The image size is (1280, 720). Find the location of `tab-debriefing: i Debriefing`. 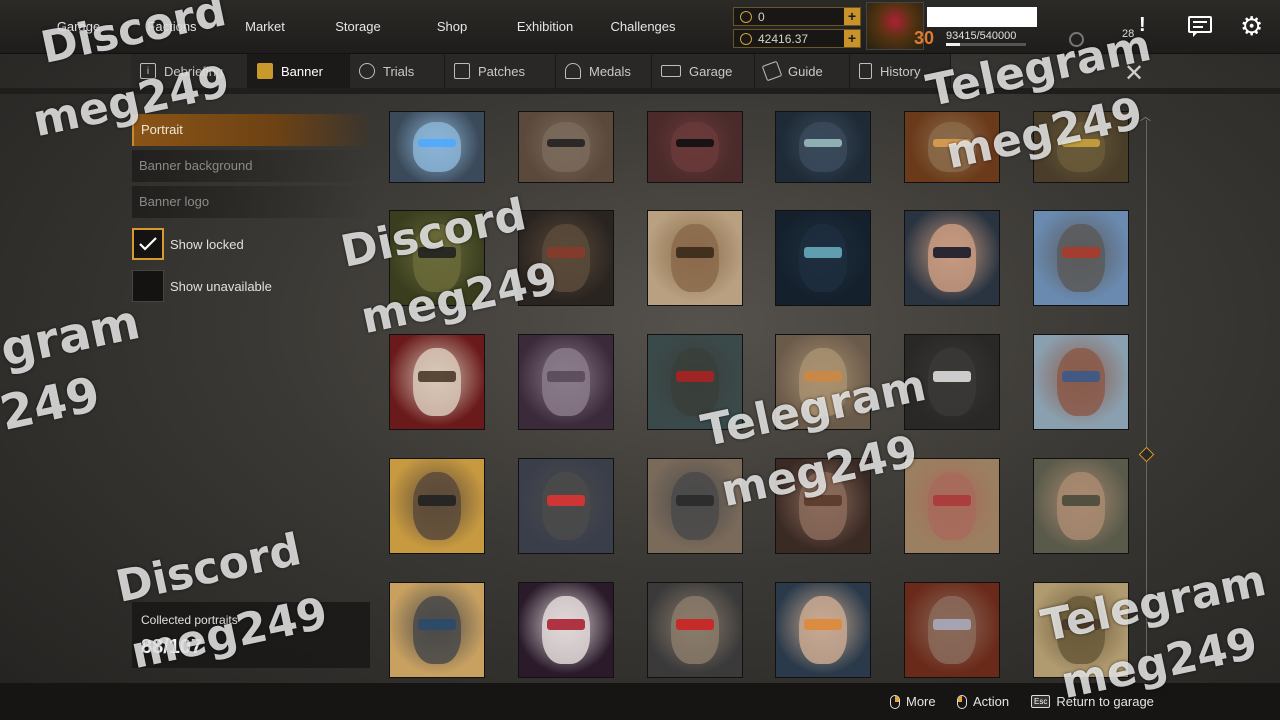

tab-debriefing: i Debriefing is located at coordinates (189, 71).